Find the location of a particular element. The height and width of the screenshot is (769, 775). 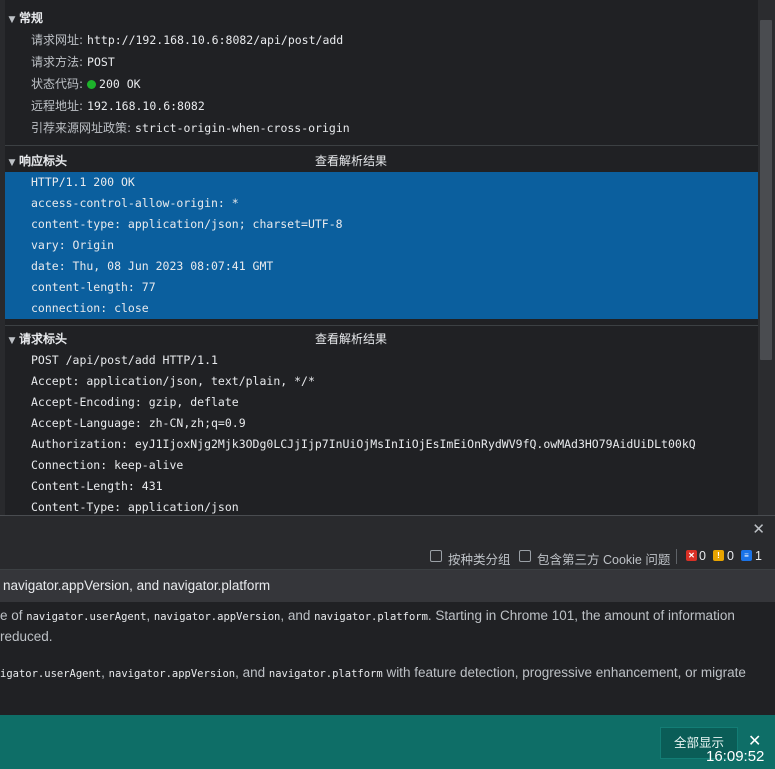

request-method-label: 请求方法: is located at coordinates (57, 62).